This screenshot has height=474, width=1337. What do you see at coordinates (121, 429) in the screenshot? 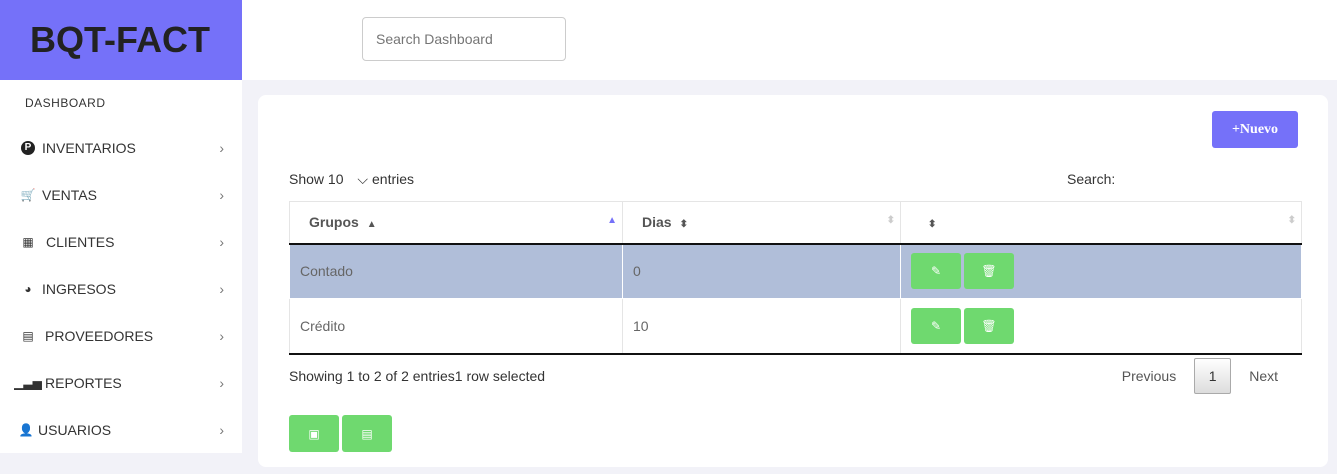
I see `sidebar-item-usuarios: 👤 USUARIOS ›` at bounding box center [121, 429].